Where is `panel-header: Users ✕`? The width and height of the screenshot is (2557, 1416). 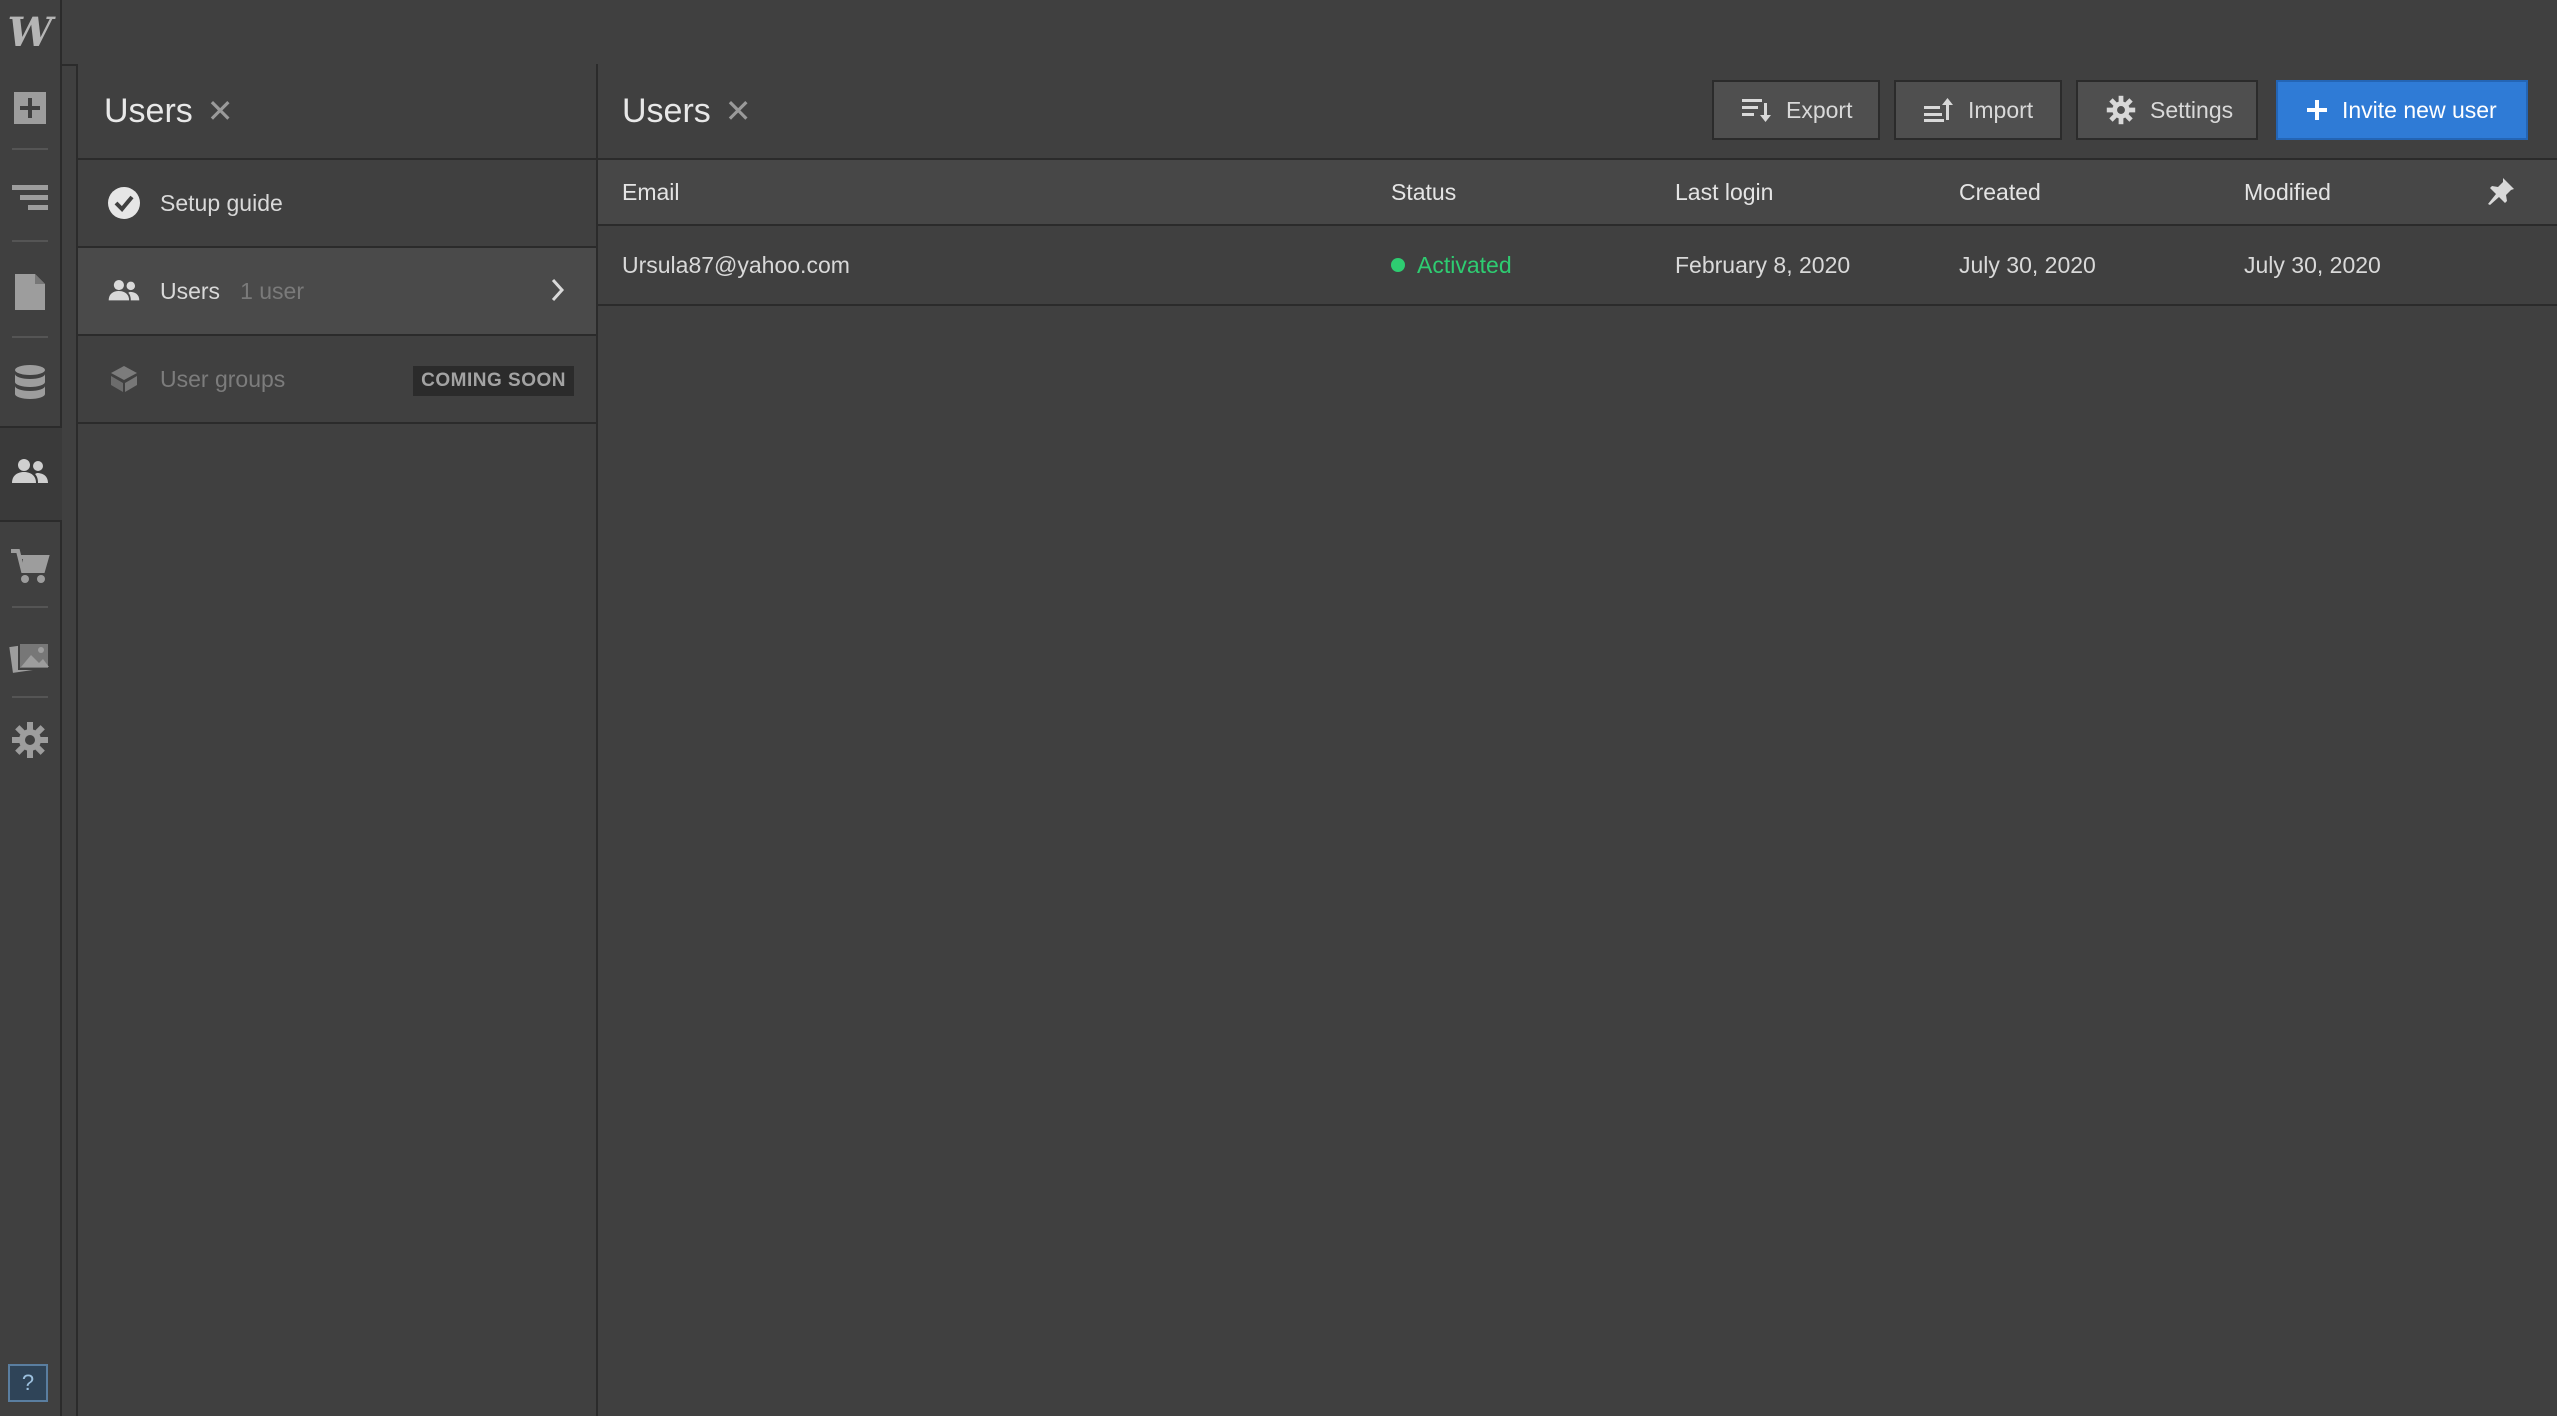 panel-header: Users ✕ is located at coordinates (337, 112).